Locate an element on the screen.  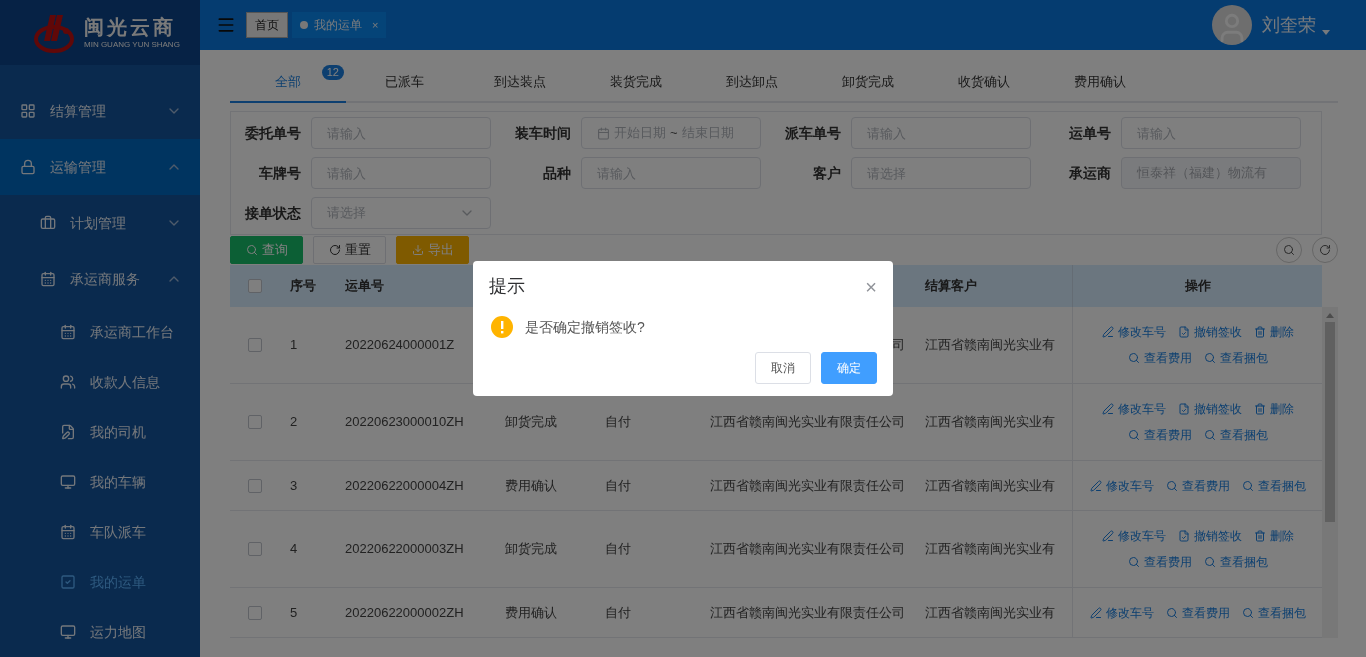
status-tab: 收货确认 is located at coordinates (984, 83).